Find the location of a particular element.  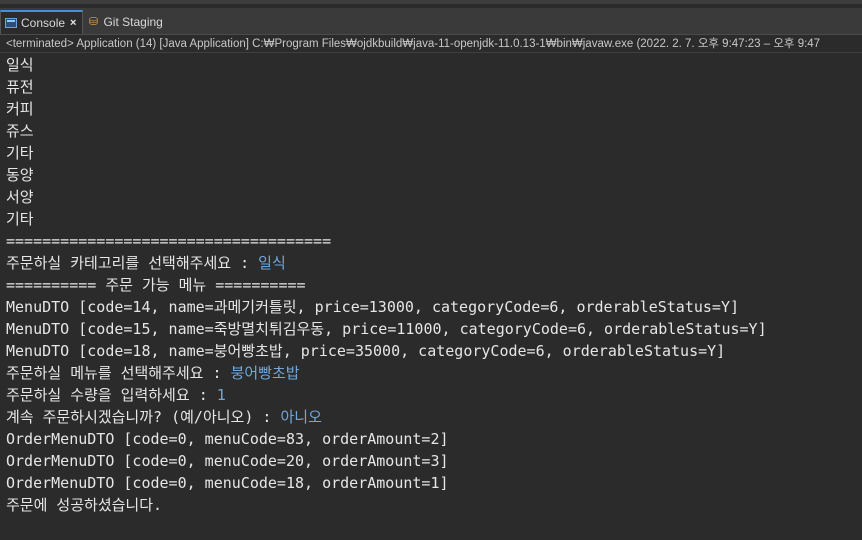

console-line-text: ==================================== is located at coordinates (169, 241).